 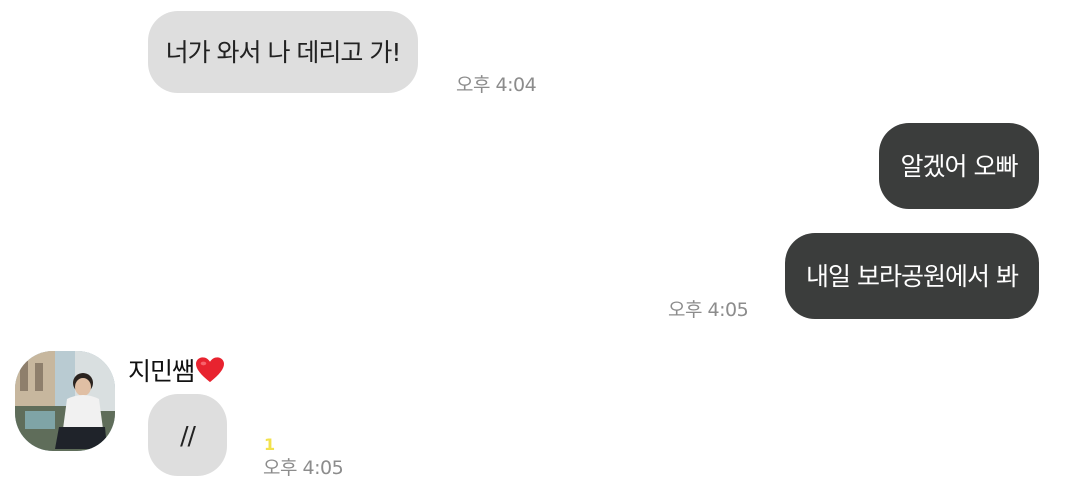 I want to click on sender-name: 지민쌤, so click(x=176, y=370).